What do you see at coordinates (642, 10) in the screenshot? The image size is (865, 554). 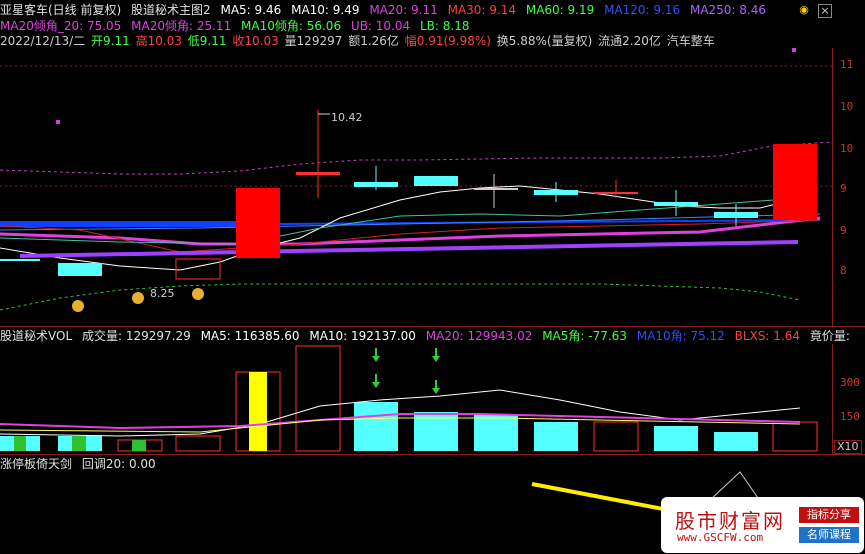 I see `ma120-value: MA120: 9.16` at bounding box center [642, 10].